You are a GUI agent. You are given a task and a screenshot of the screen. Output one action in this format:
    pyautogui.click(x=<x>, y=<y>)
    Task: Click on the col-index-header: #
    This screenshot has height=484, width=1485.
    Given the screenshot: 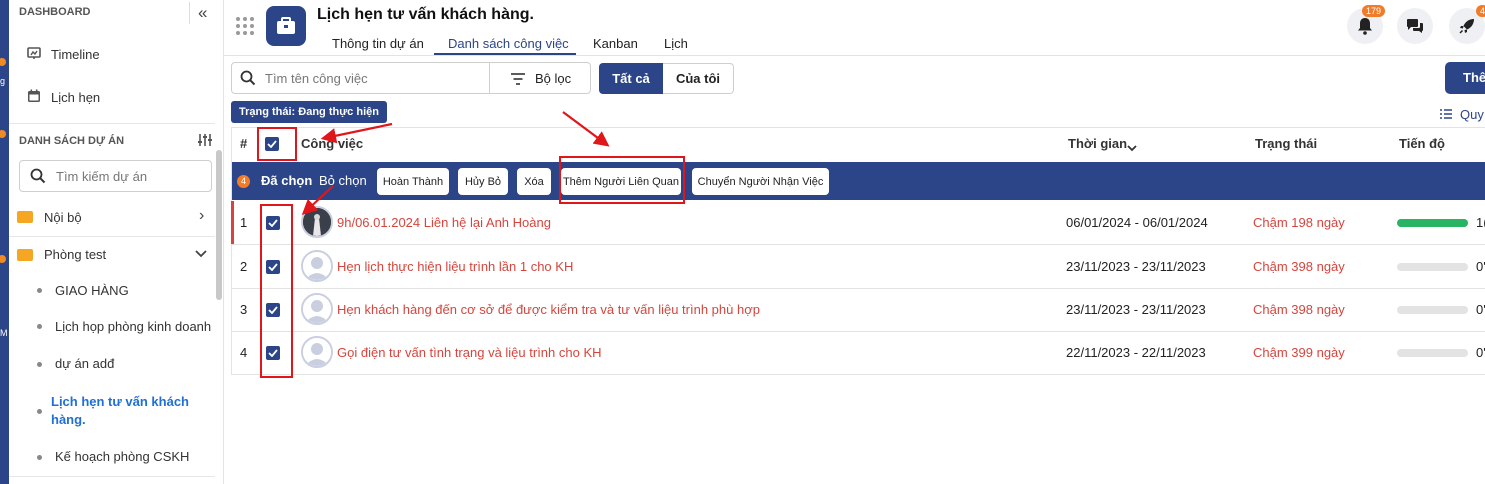 What is the action you would take?
    pyautogui.click(x=244, y=143)
    